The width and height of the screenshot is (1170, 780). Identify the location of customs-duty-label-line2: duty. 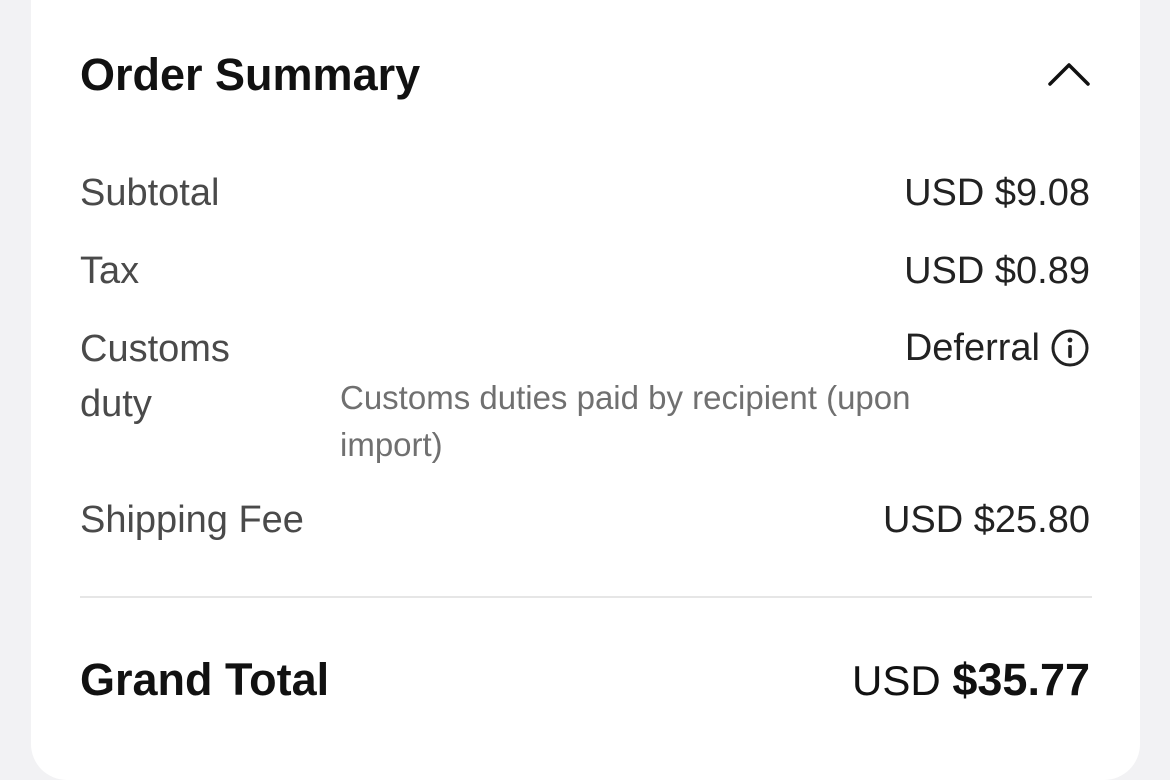
(116, 404).